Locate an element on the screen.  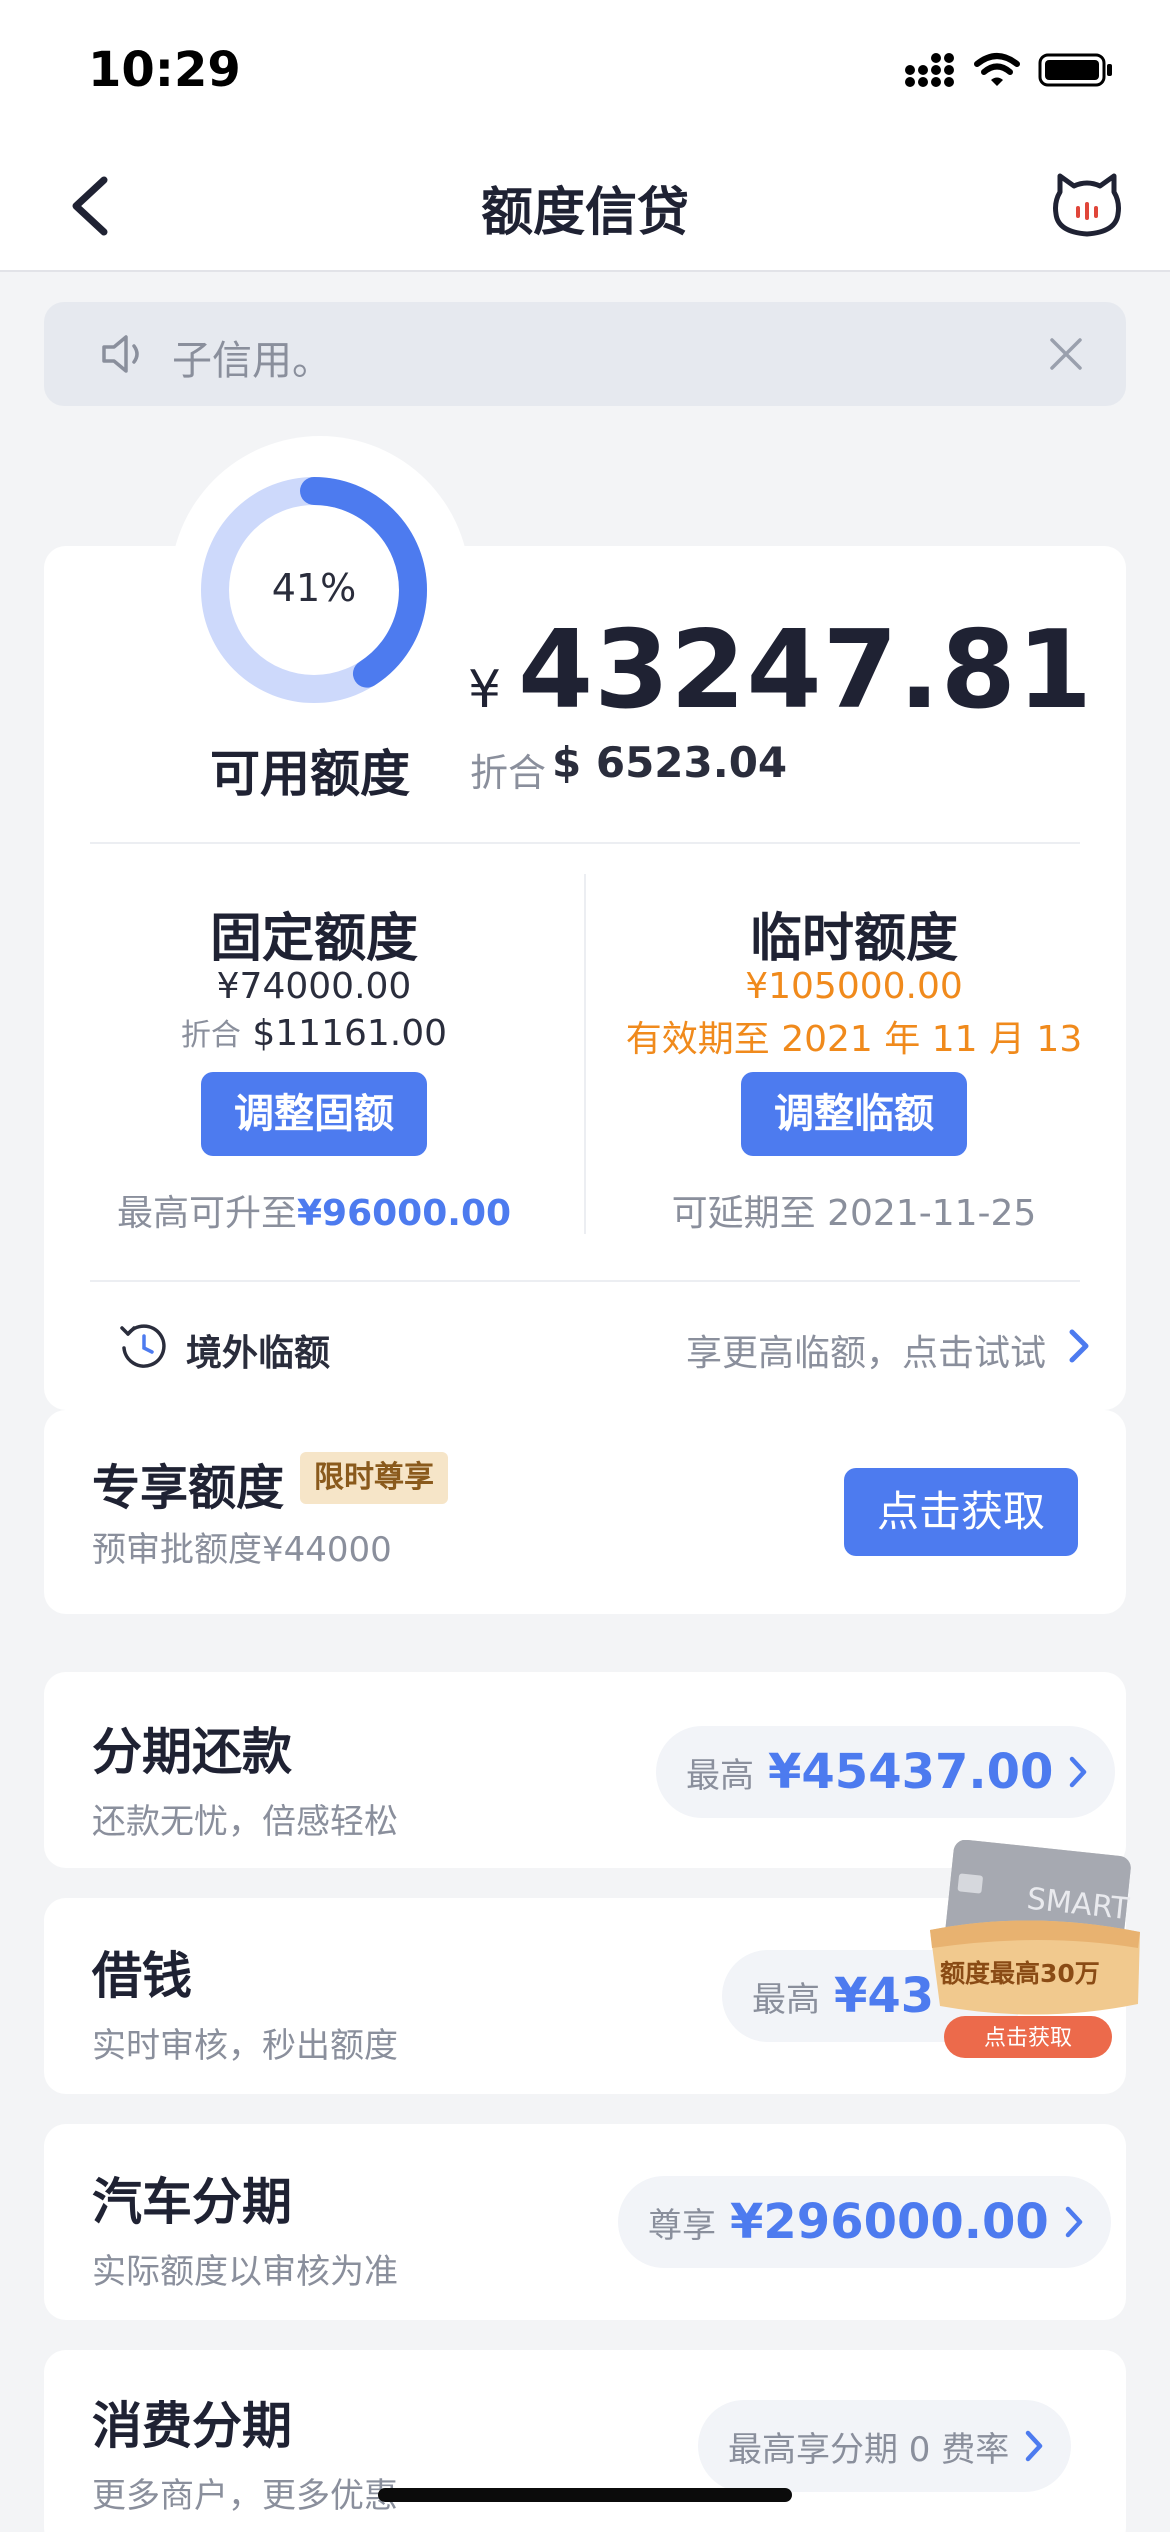
notice-text: 子信用。 is located at coordinates (252, 361).